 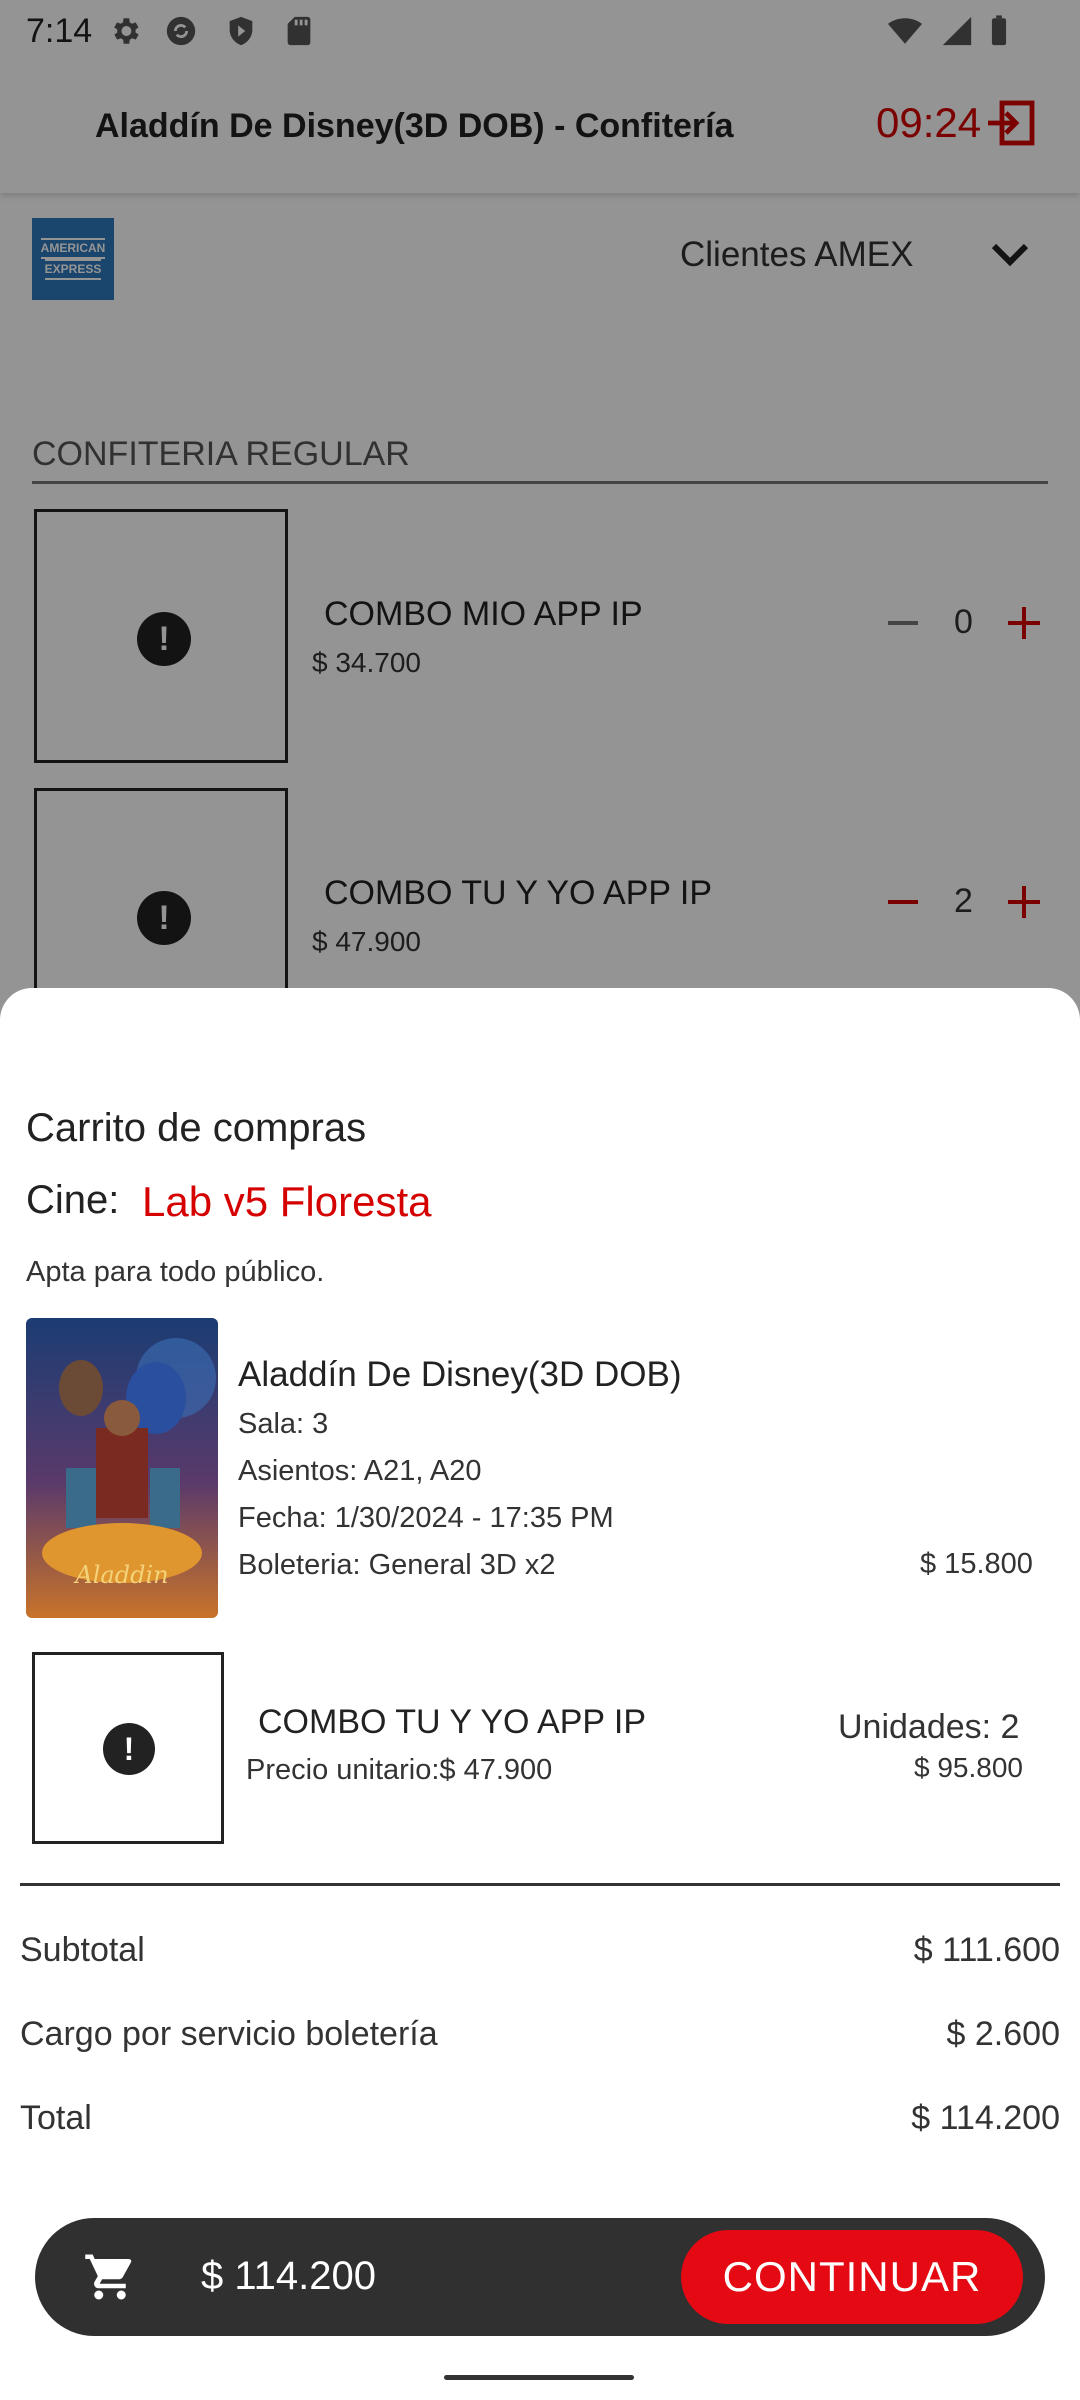 What do you see at coordinates (120, 1575) in the screenshot?
I see `poster-title: Aladdin` at bounding box center [120, 1575].